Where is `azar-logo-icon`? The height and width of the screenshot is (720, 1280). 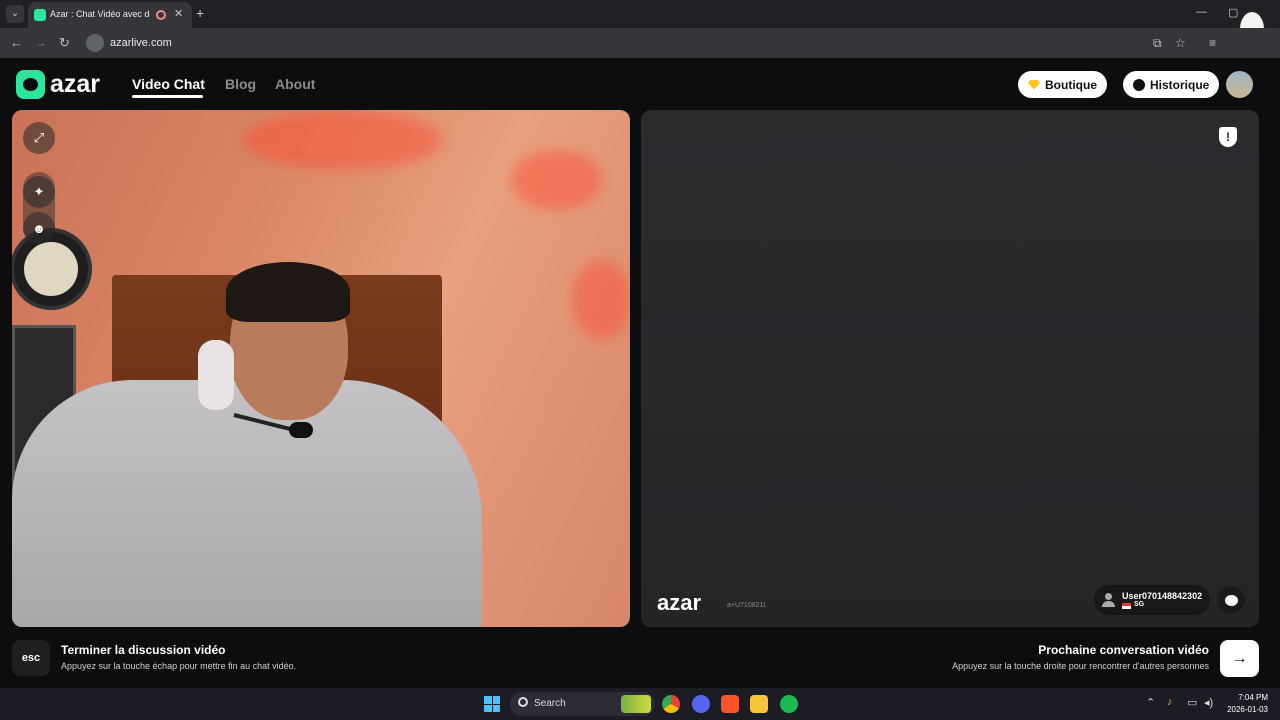
azar-logo-icon is located at coordinates (30, 84).